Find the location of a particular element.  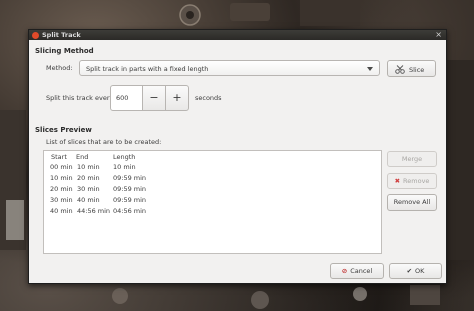

split-every-label: Split this track every is located at coordinates (80, 98).